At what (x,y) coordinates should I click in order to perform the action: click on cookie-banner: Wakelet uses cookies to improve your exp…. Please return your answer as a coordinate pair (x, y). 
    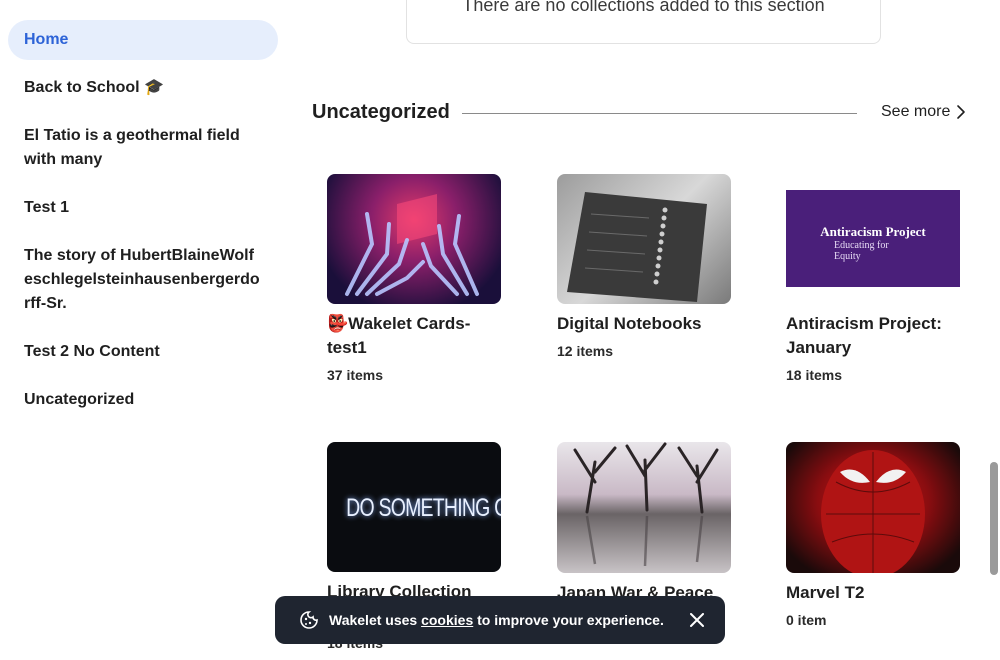
    Looking at the image, I should click on (500, 620).